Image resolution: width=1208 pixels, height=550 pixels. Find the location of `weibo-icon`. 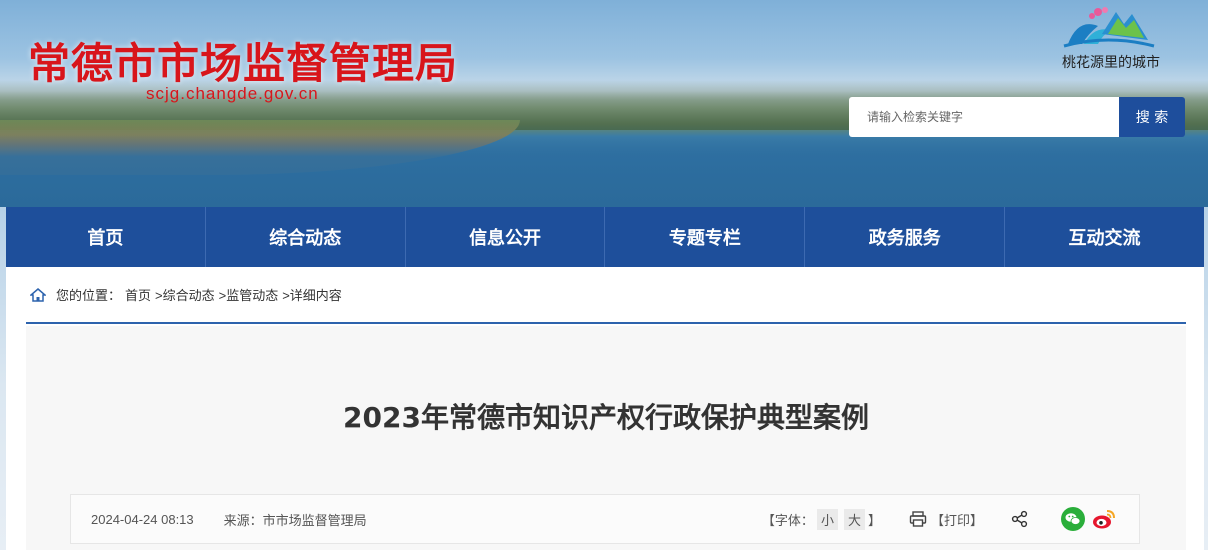

weibo-icon is located at coordinates (1104, 519).